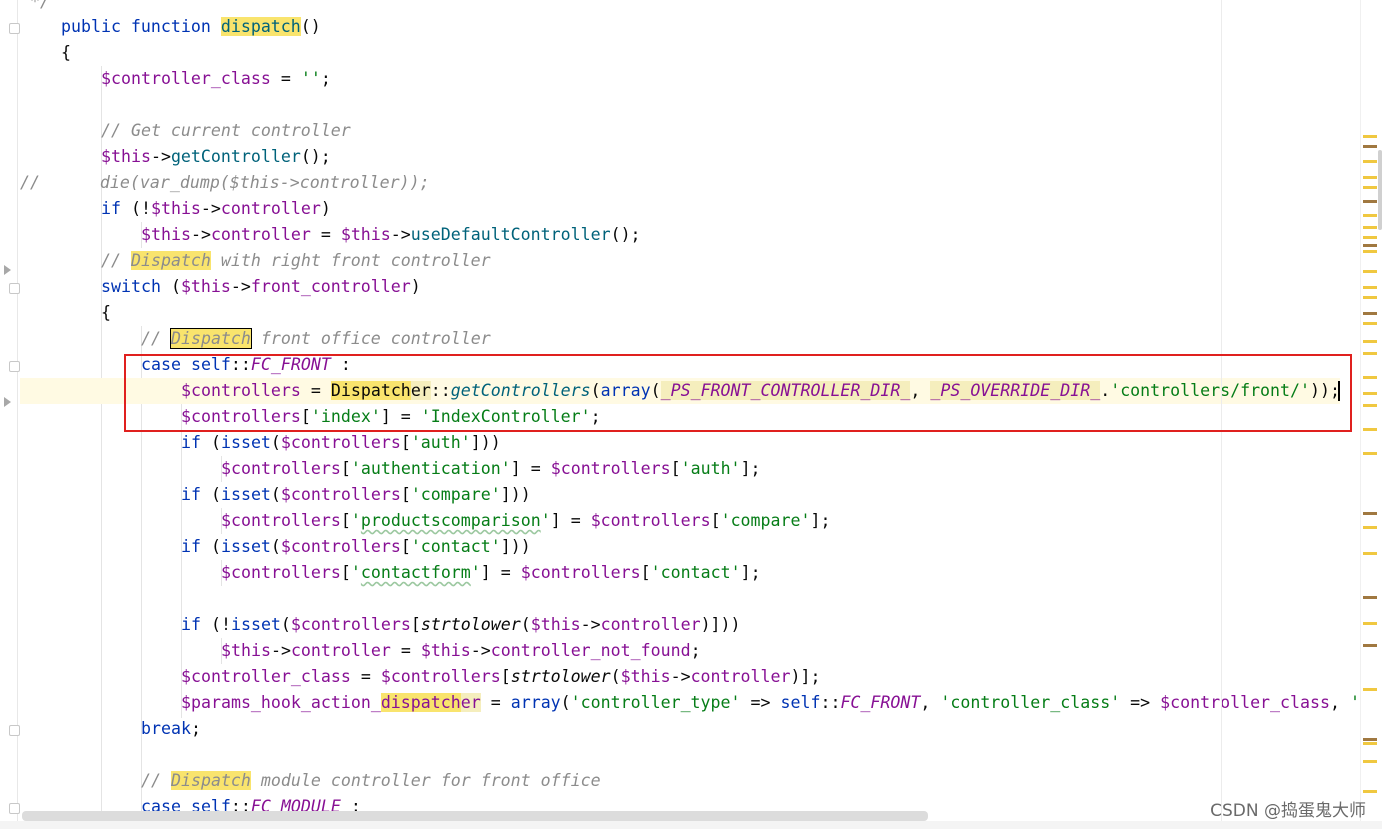 The image size is (1382, 829). Describe the element at coordinates (316, 338) in the screenshot. I see `code-line: // Dispatch front office controller` at that location.